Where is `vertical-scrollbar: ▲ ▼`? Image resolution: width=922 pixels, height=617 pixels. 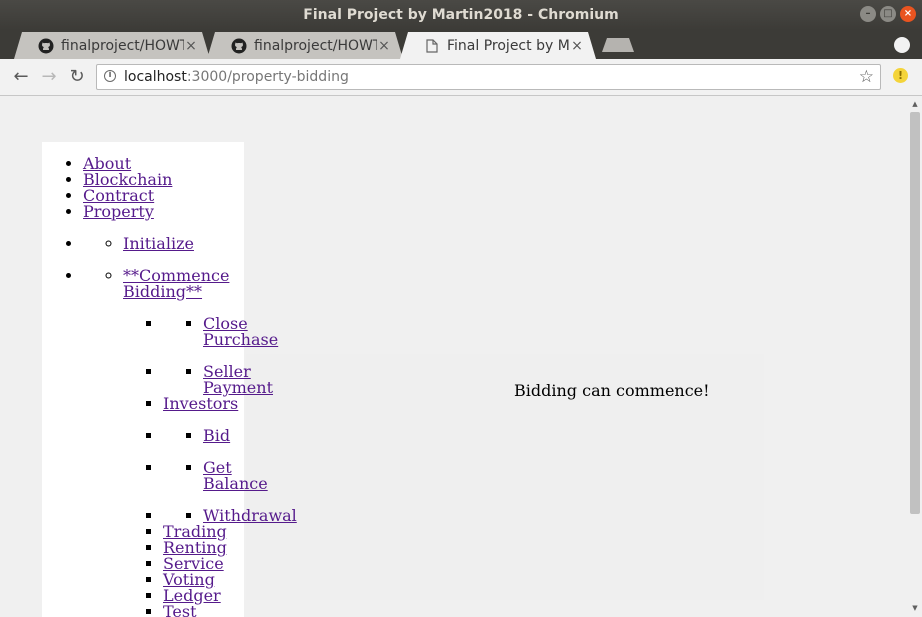
vertical-scrollbar: ▲ ▼ is located at coordinates (915, 356).